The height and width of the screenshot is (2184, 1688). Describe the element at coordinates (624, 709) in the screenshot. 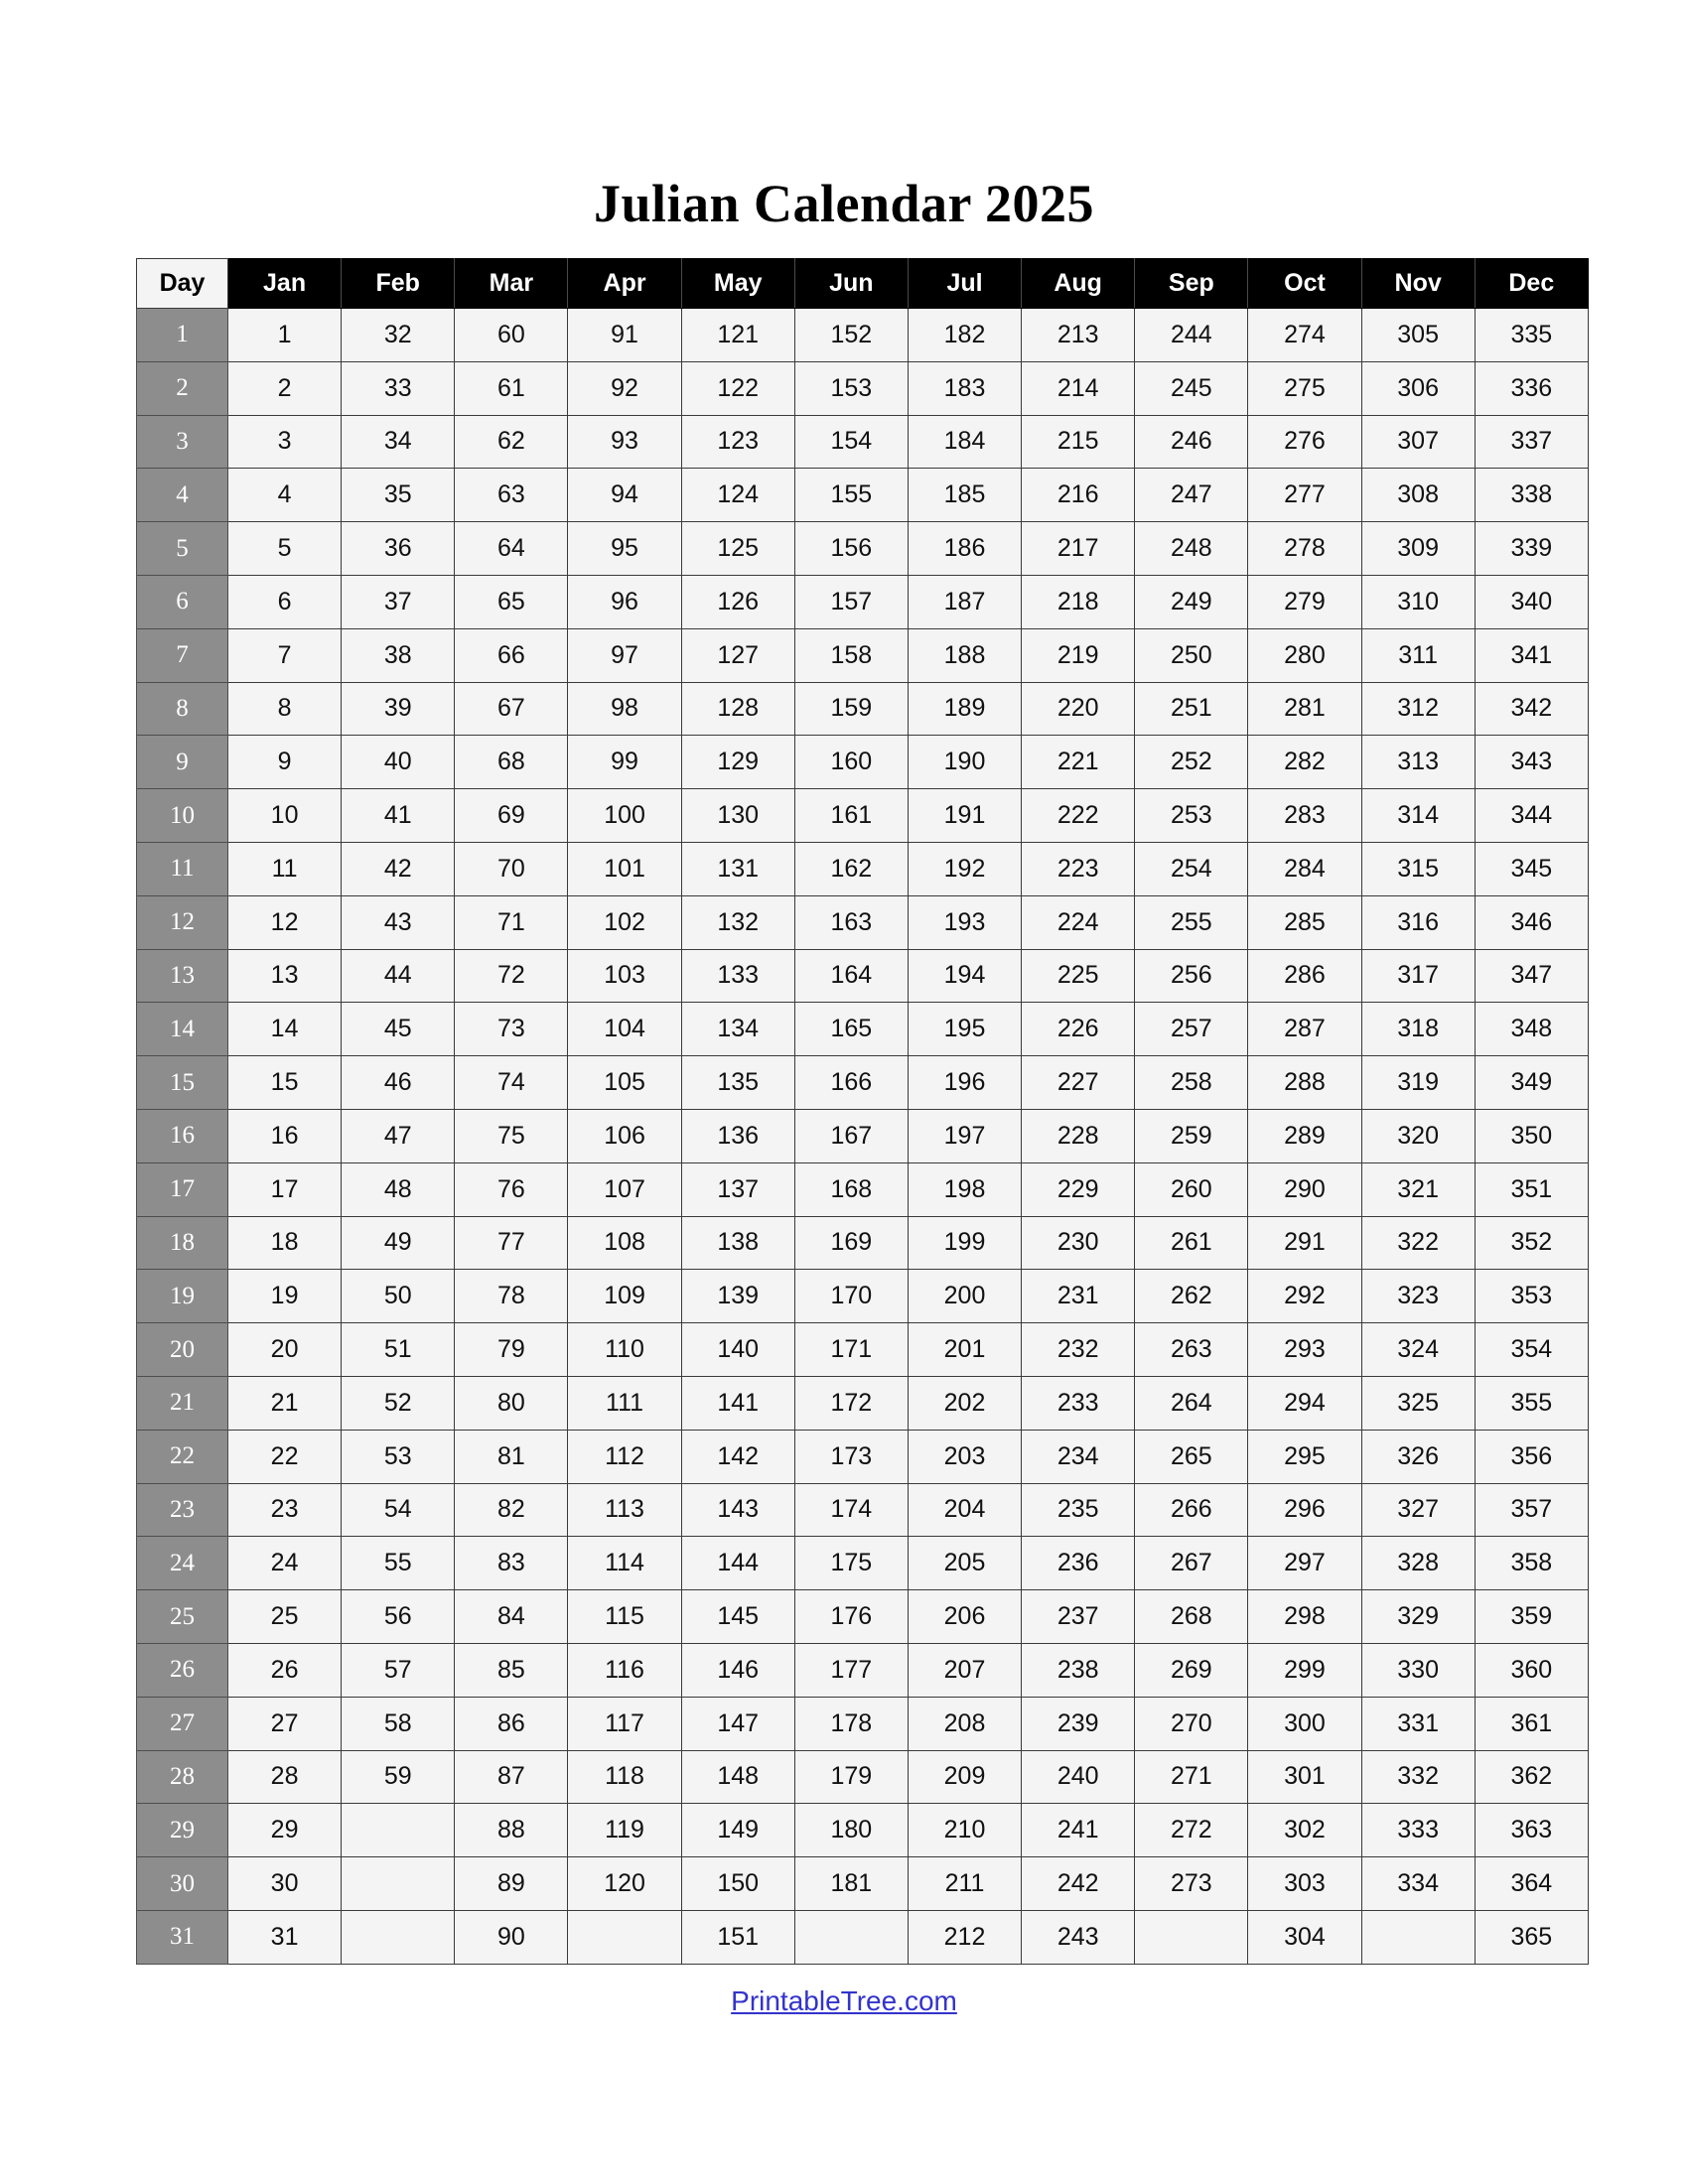

I see `julian-day-cell: 98` at that location.